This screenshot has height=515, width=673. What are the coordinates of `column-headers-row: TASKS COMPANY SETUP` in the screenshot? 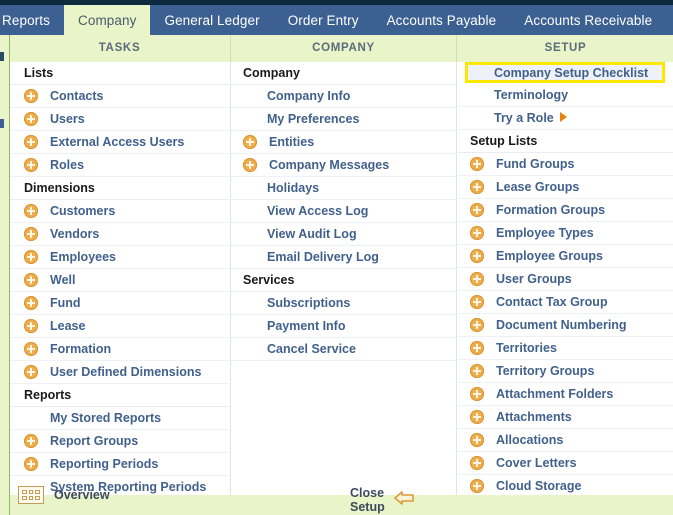 It's located at (341, 48).